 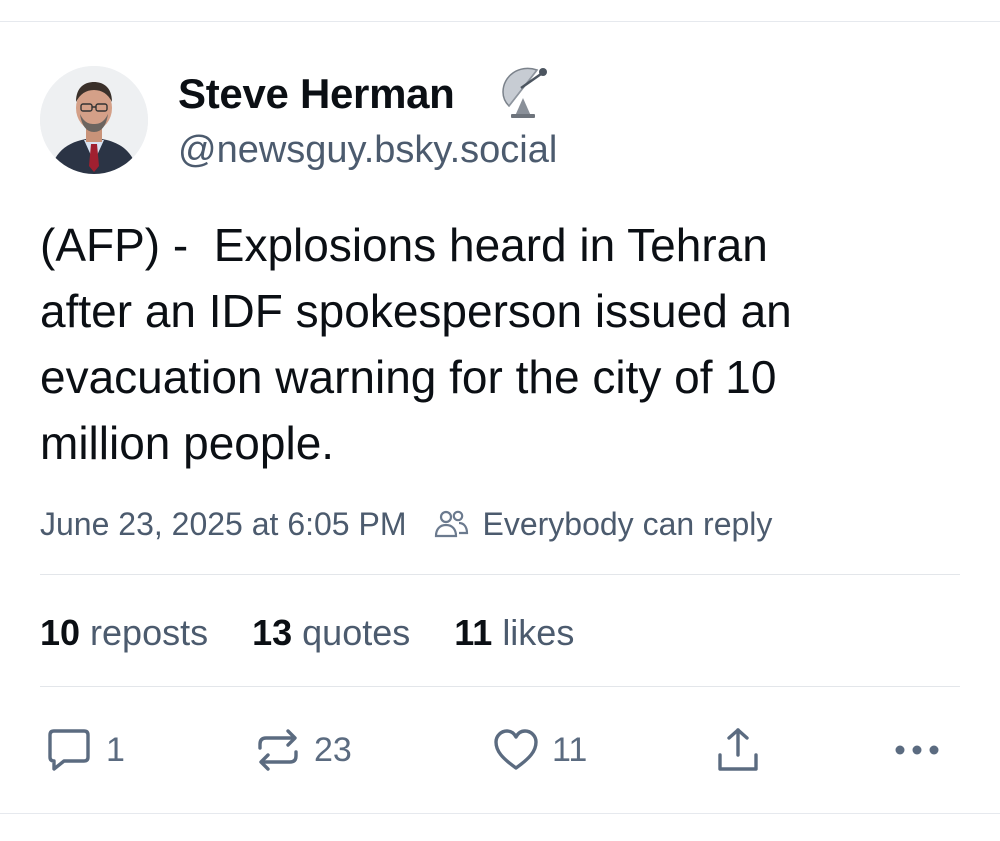 I want to click on more-icon, so click(x=917, y=750).